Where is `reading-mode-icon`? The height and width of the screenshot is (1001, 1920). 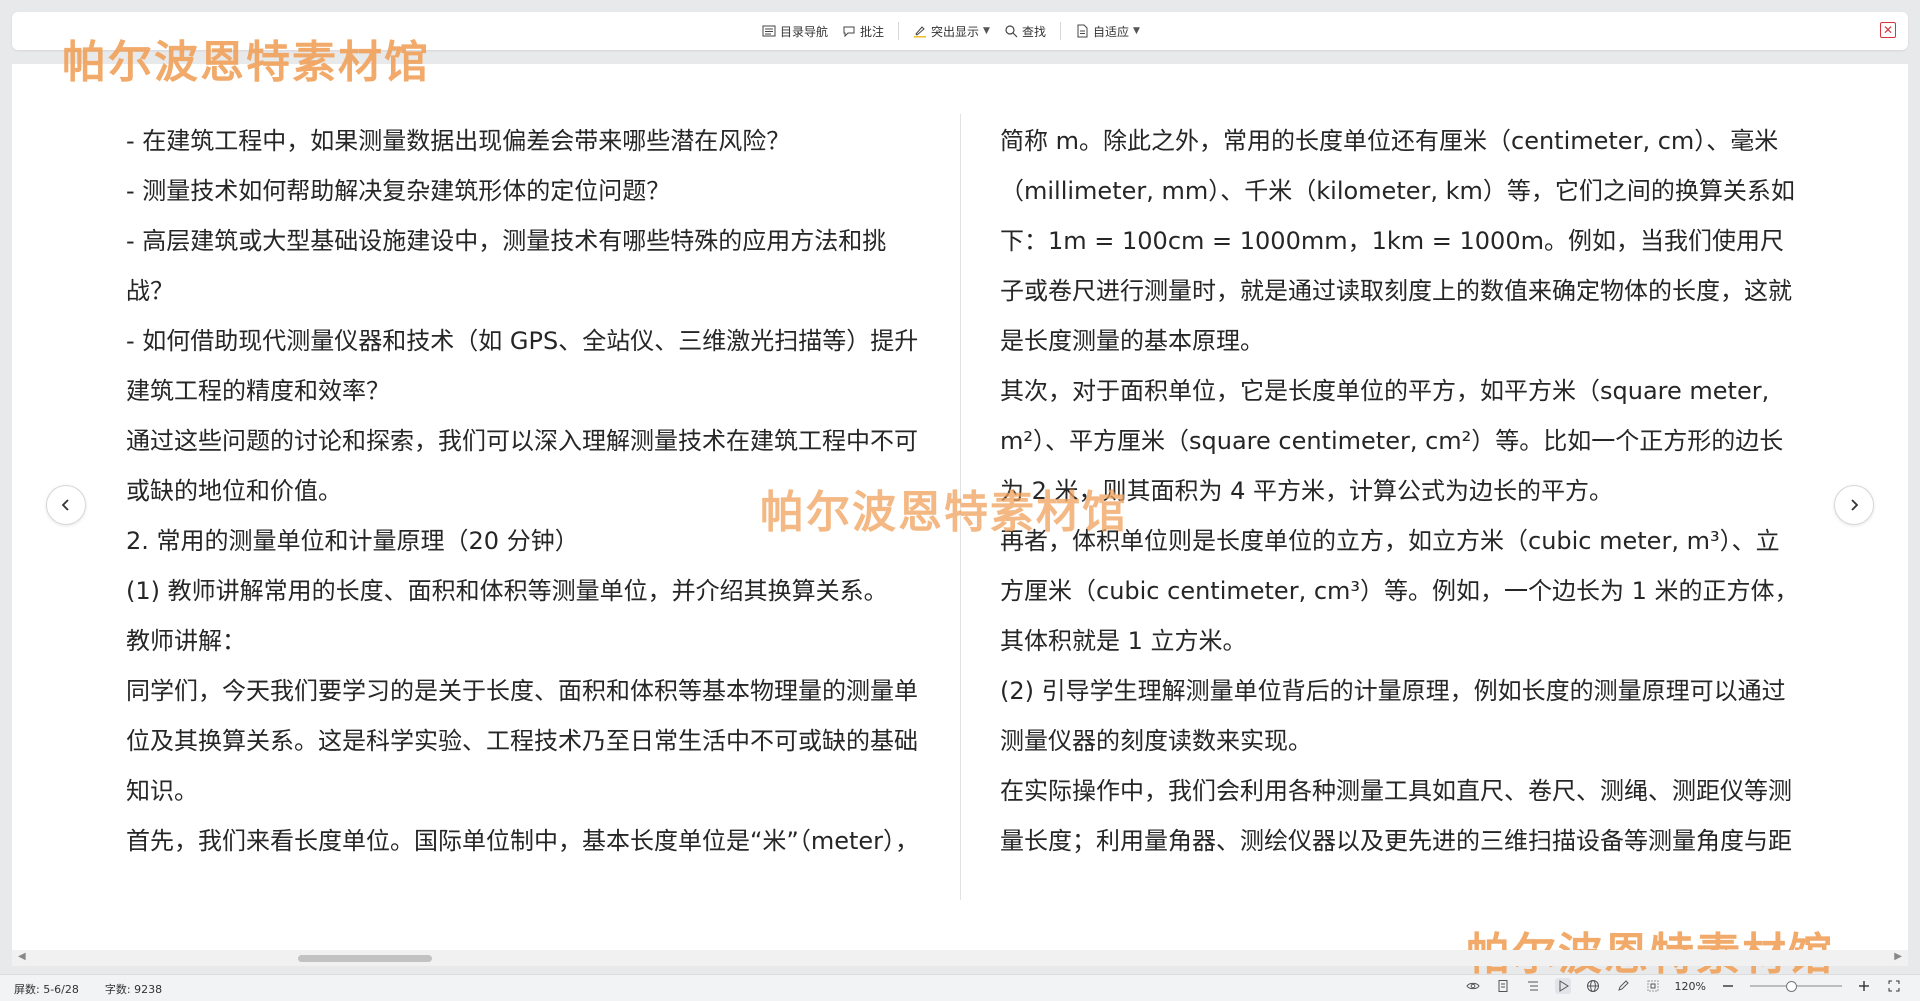 reading-mode-icon is located at coordinates (1562, 986).